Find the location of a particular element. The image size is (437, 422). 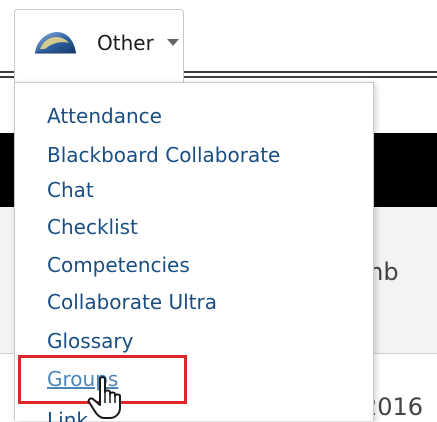

caret-down-icon is located at coordinates (173, 42).